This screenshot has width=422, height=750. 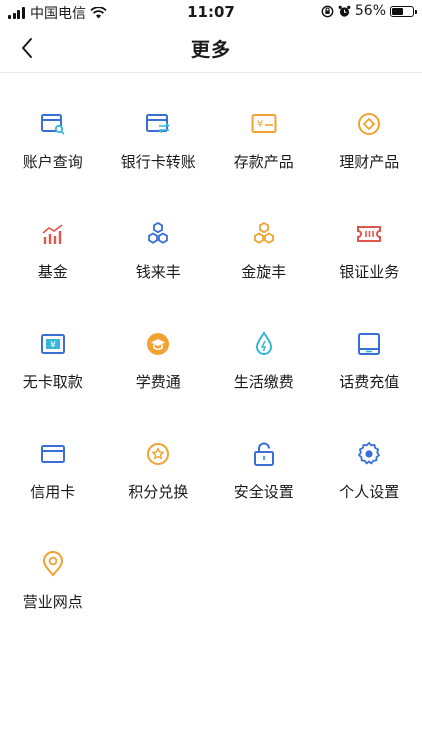 I want to click on menu-item-cardless-withdraw: ¥ 无卡取款, so click(x=53, y=348).